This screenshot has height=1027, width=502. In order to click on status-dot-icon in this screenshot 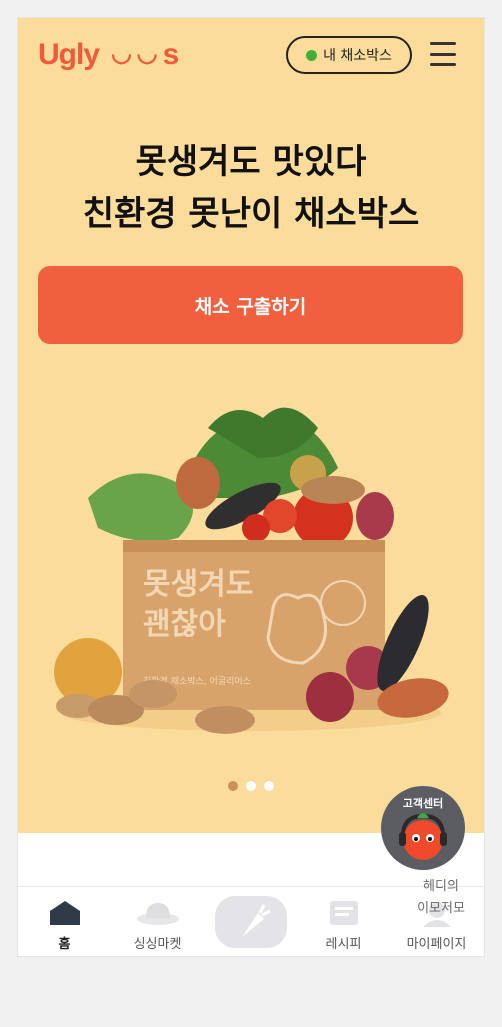, I will do `click(312, 55)`.